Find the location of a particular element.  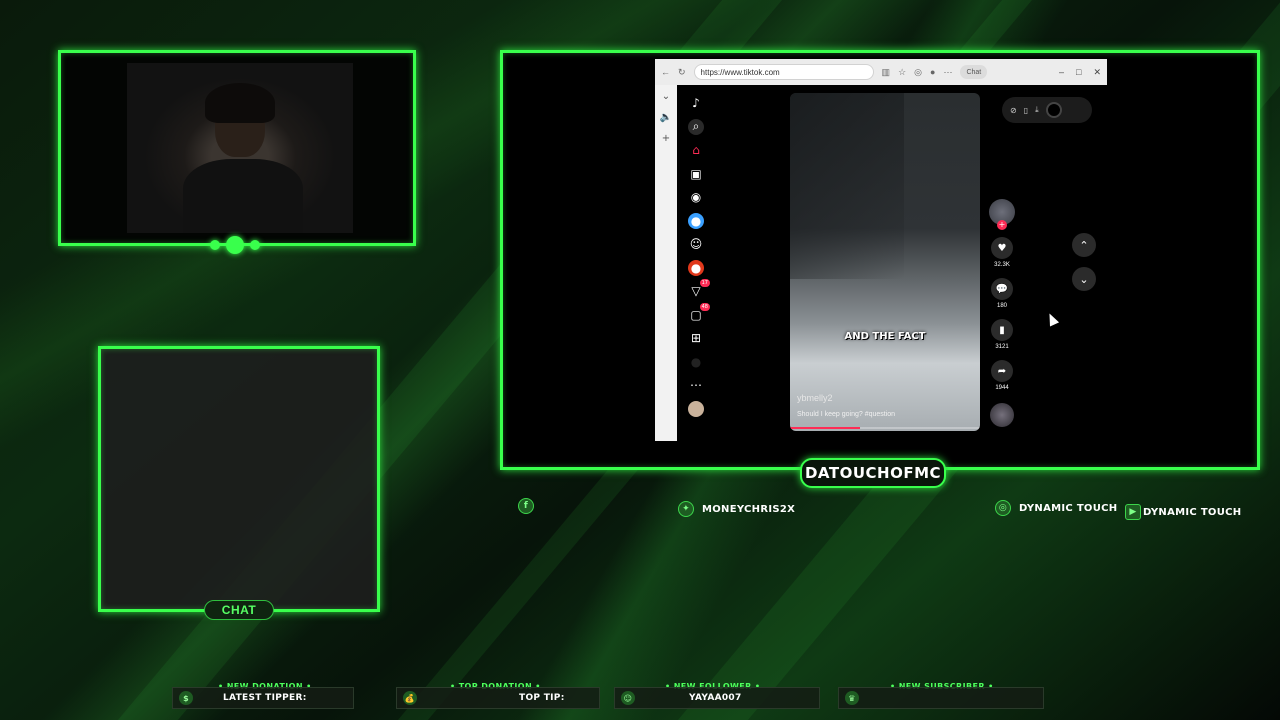

address-bar: https://www.tiktok.com is located at coordinates (783, 72).